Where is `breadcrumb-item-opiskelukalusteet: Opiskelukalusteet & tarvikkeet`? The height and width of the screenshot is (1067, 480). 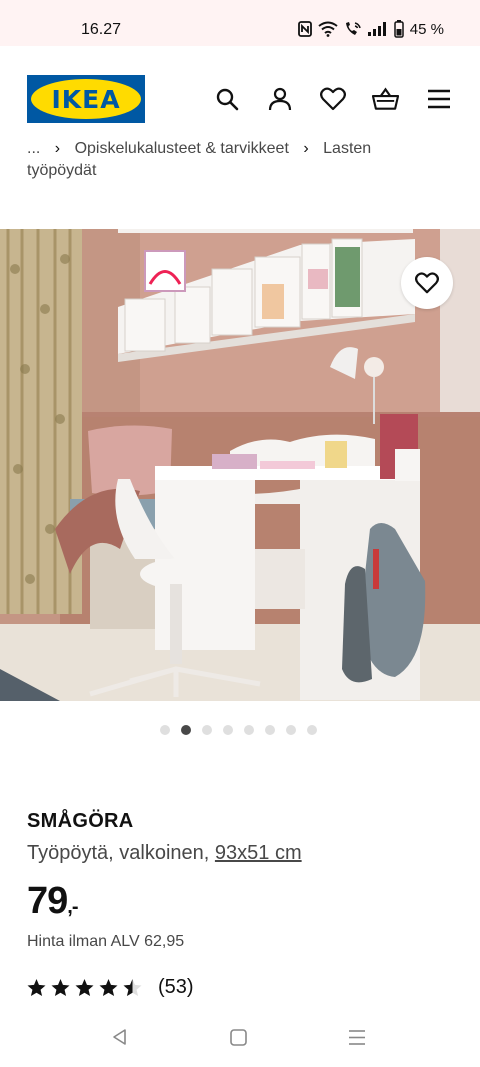
breadcrumb-item-opiskelukalusteet: Opiskelukalusteet & tarvikkeet is located at coordinates (182, 148).